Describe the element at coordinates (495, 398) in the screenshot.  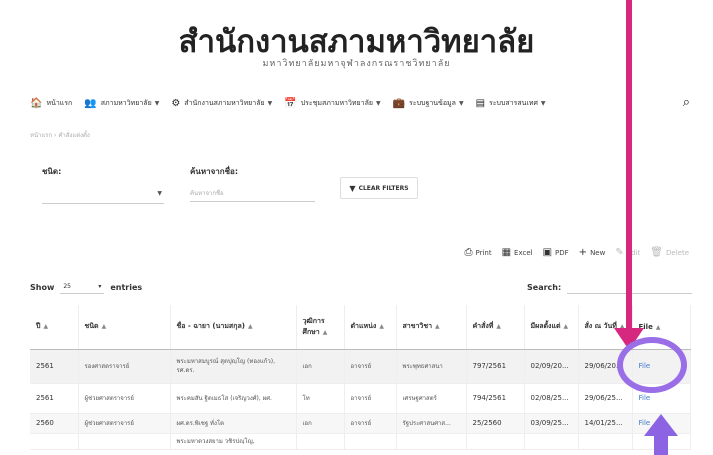
I see `cell-order-no: 794/2561` at that location.